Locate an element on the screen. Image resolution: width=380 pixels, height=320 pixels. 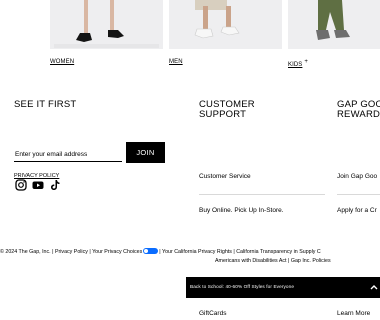
rewards-heading: GAP GOO REWARDS is located at coordinates (358, 110).